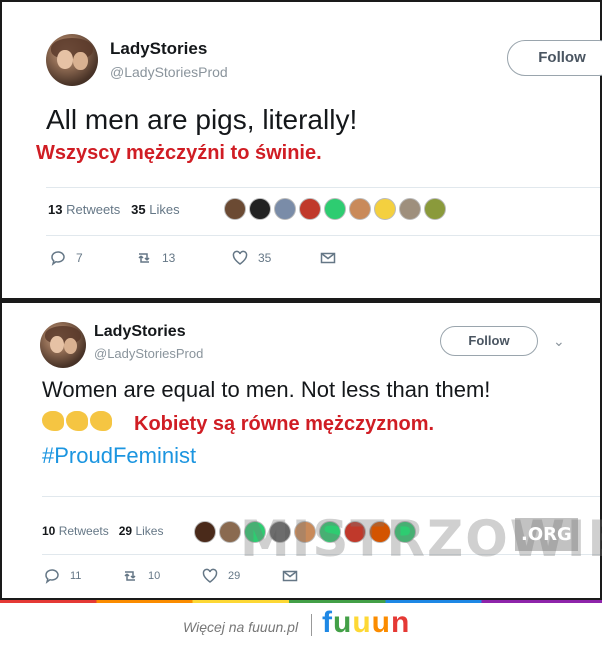 Image resolution: width=602 pixels, height=645 pixels. I want to click on like-count: 29, so click(234, 576).